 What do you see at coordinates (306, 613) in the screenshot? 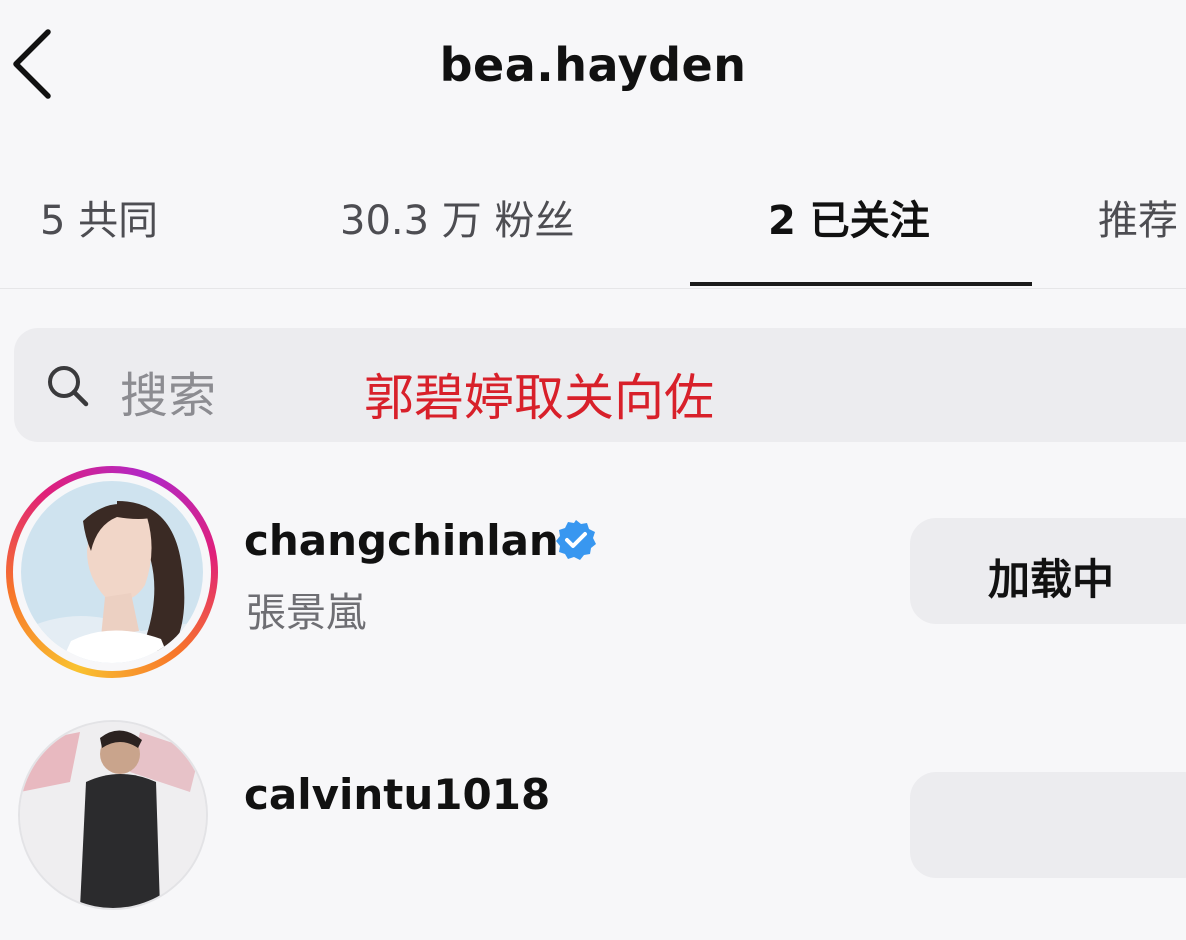
I see `full-name: 張景嵐` at bounding box center [306, 613].